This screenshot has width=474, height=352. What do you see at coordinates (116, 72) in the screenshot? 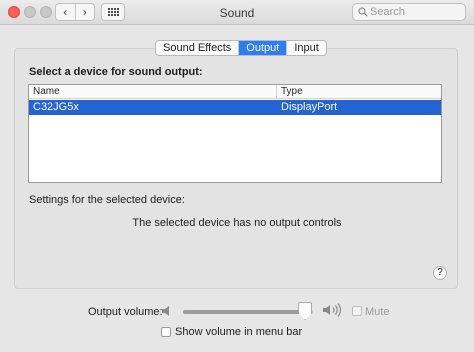
I see `section-title: Select a device for sound output:` at bounding box center [116, 72].